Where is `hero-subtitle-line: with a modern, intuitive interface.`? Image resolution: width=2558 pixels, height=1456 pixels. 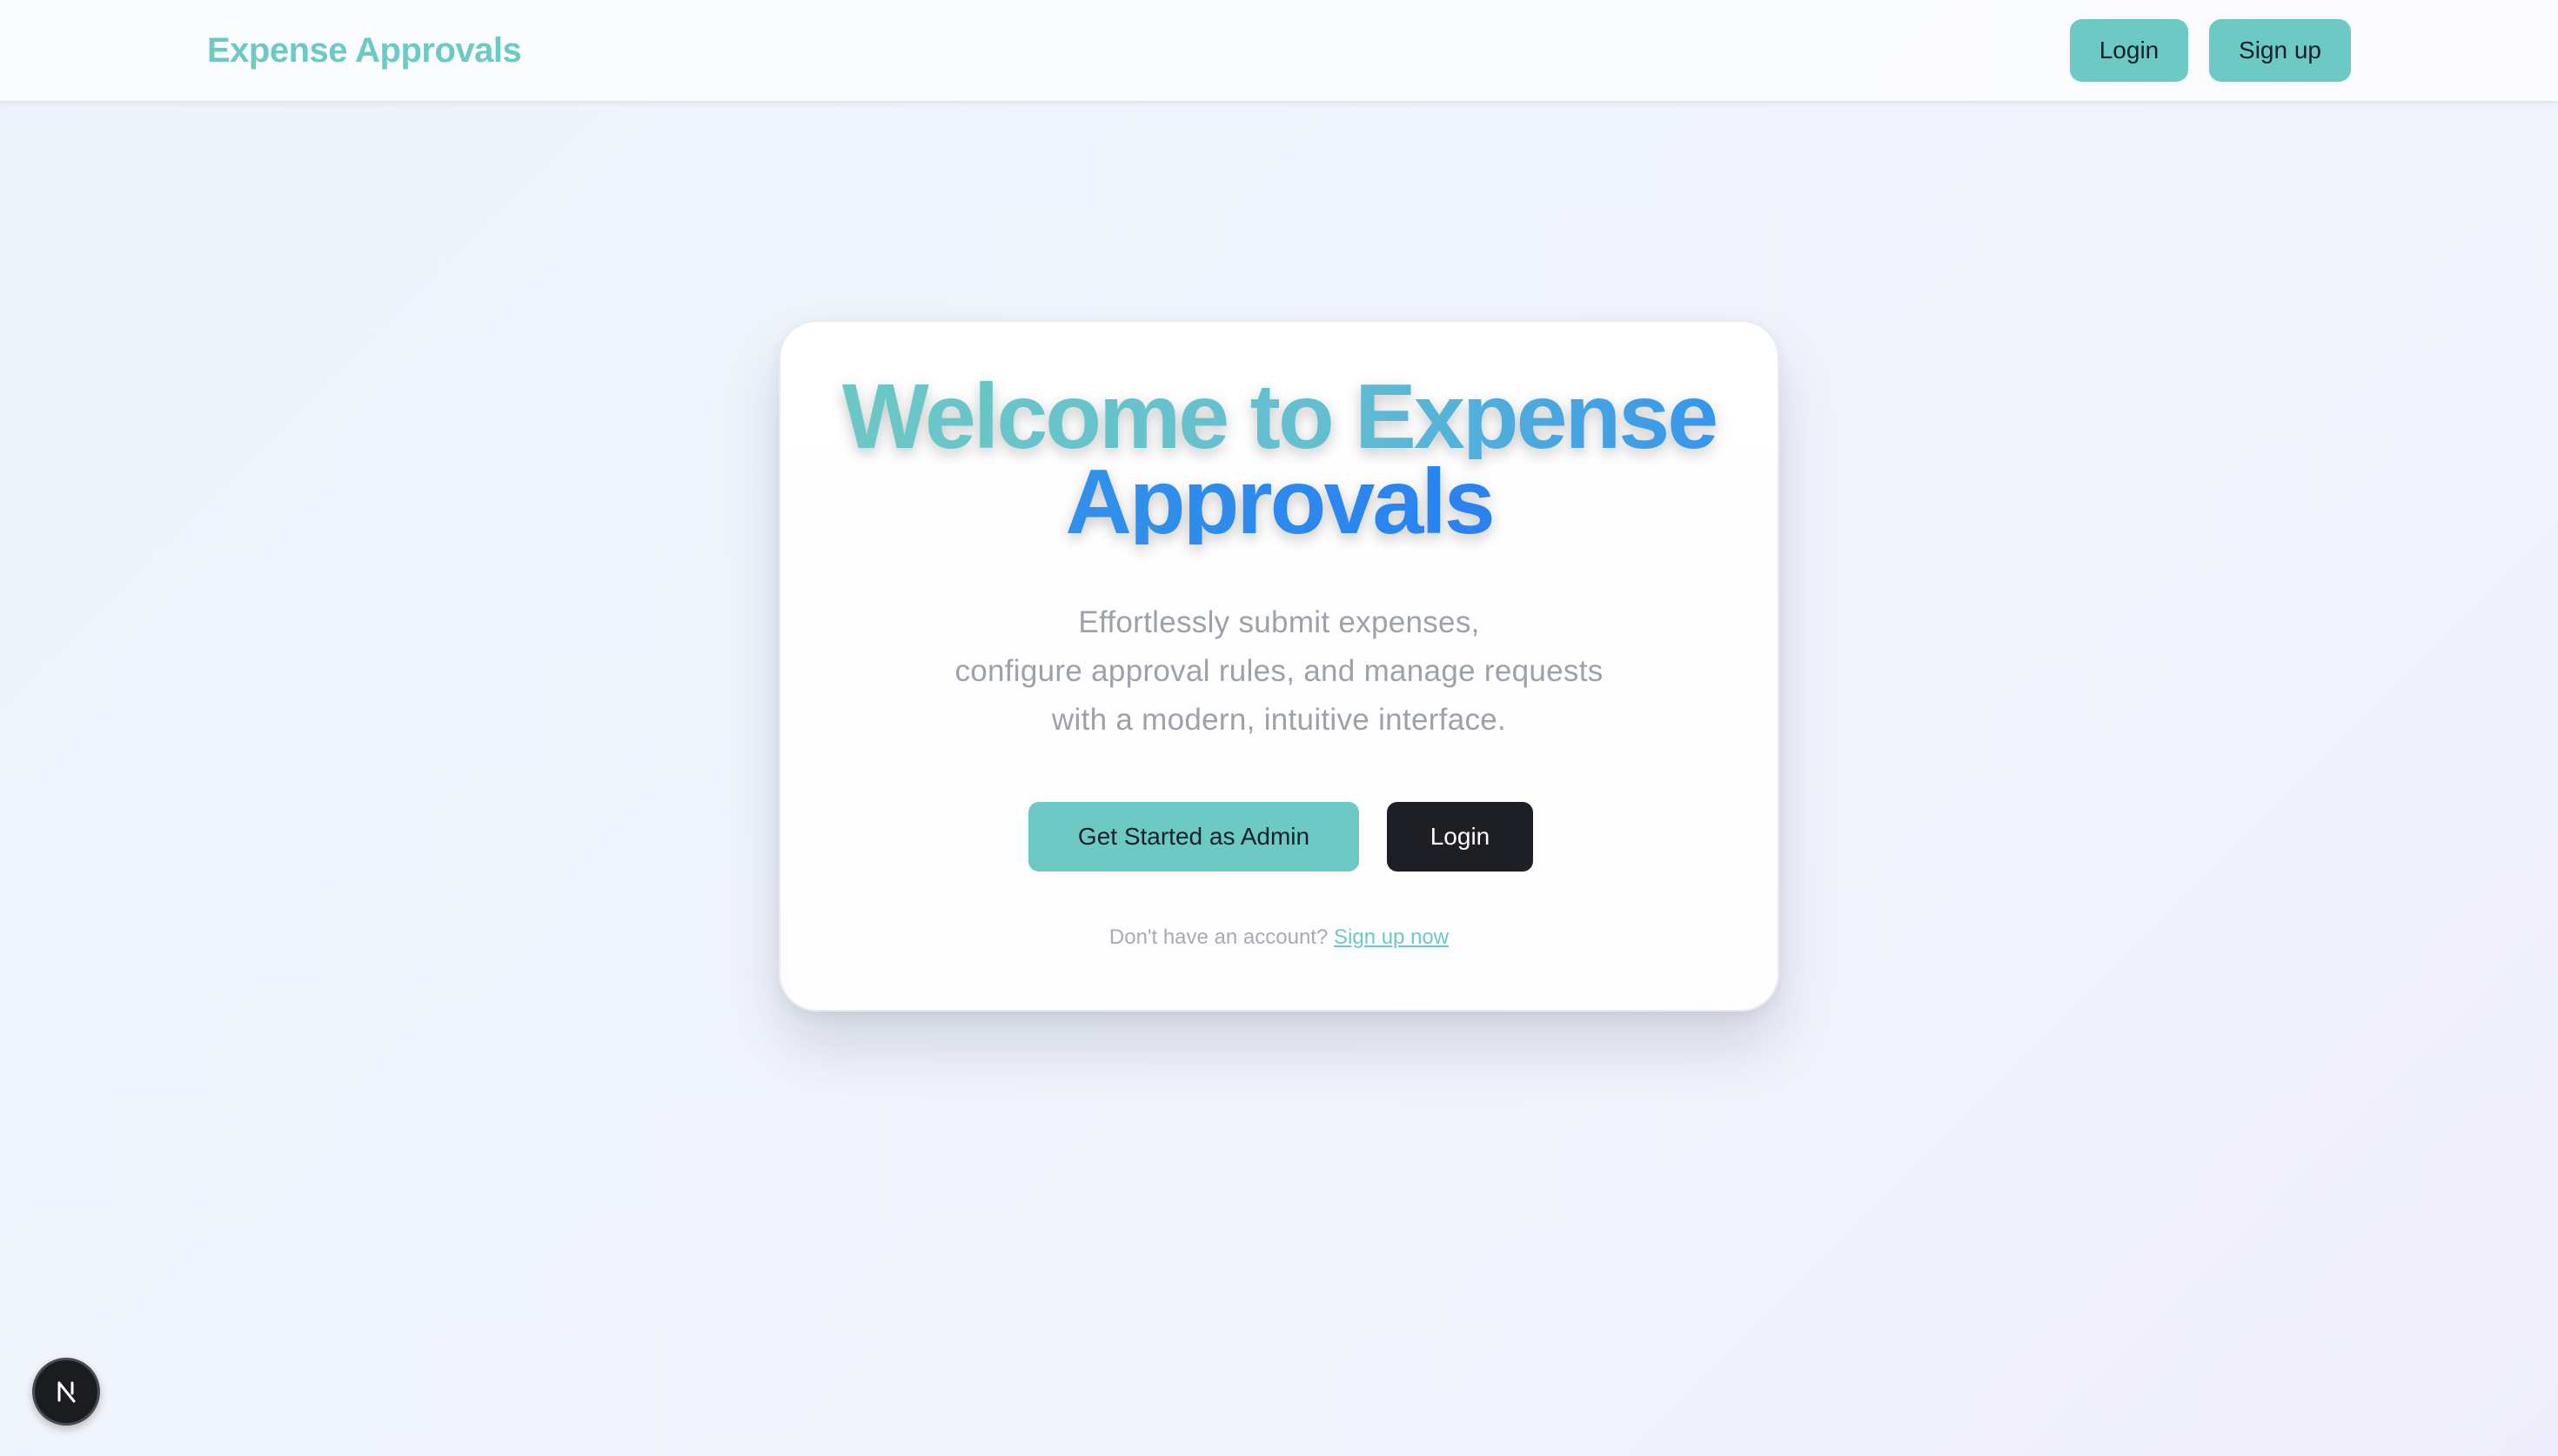 hero-subtitle-line: with a modern, intuitive interface. is located at coordinates (1279, 720).